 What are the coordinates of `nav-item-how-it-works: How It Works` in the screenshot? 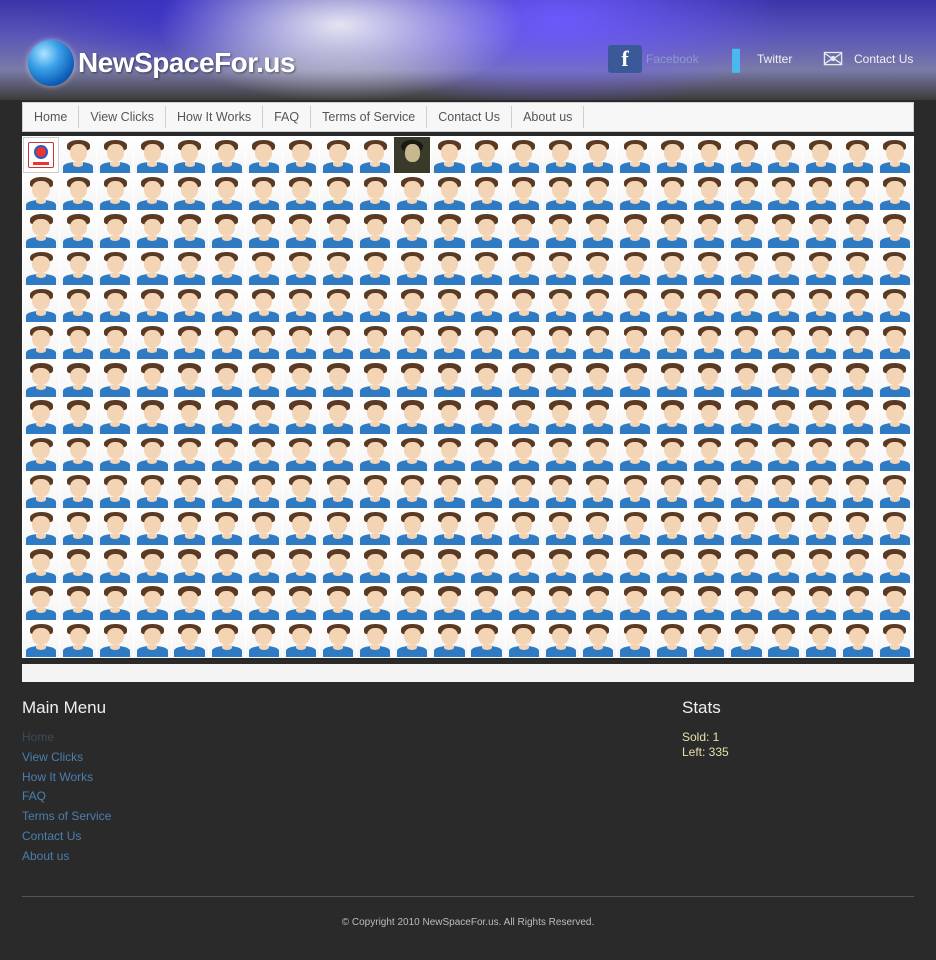 It's located at (215, 117).